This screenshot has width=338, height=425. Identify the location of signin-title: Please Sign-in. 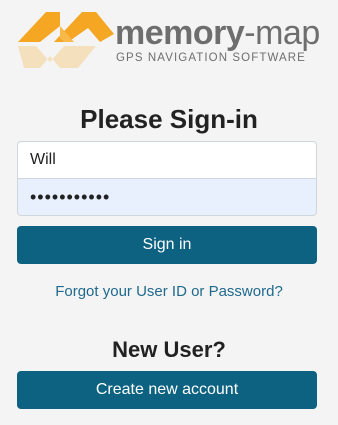
(169, 119).